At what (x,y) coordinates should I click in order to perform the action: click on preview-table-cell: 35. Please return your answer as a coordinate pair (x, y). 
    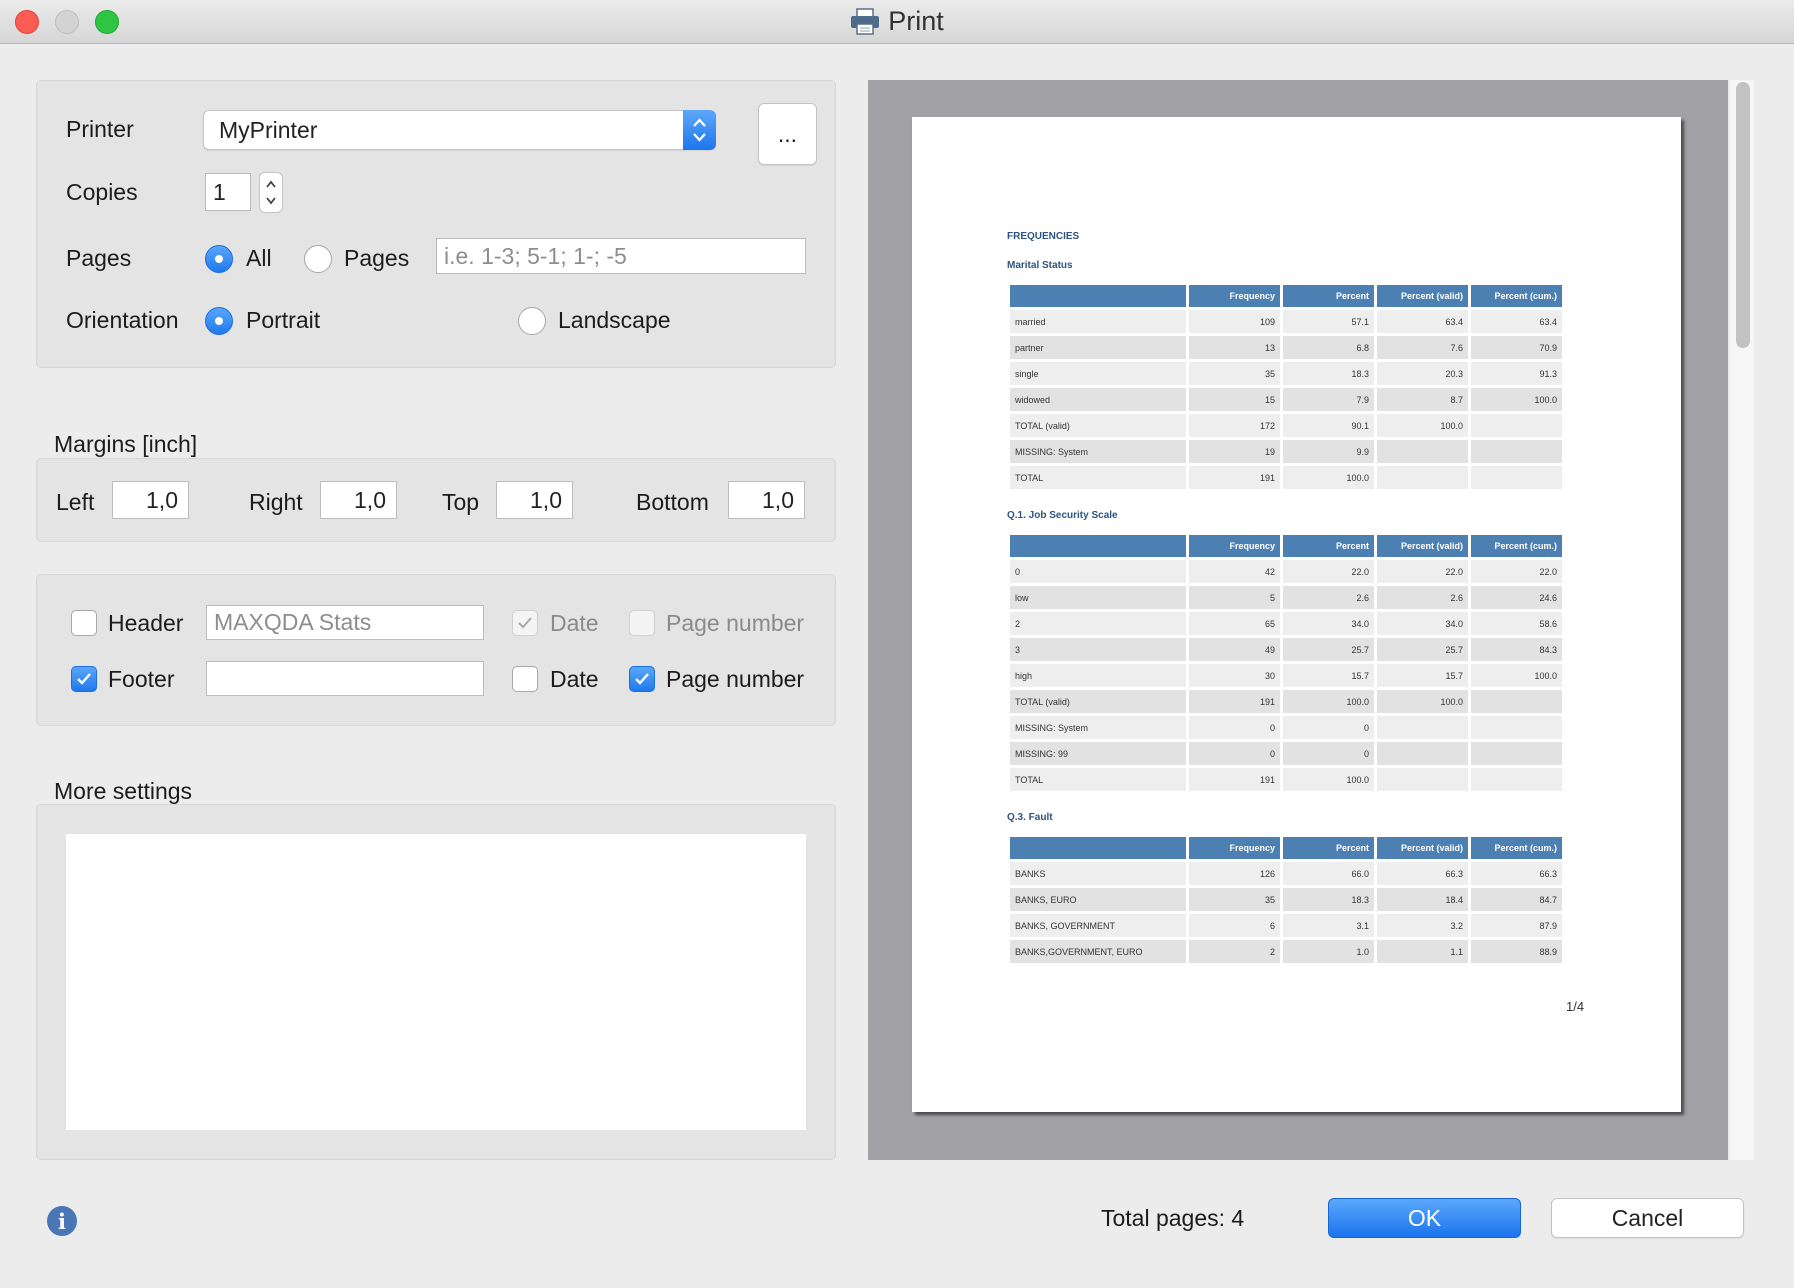
    Looking at the image, I should click on (1234, 373).